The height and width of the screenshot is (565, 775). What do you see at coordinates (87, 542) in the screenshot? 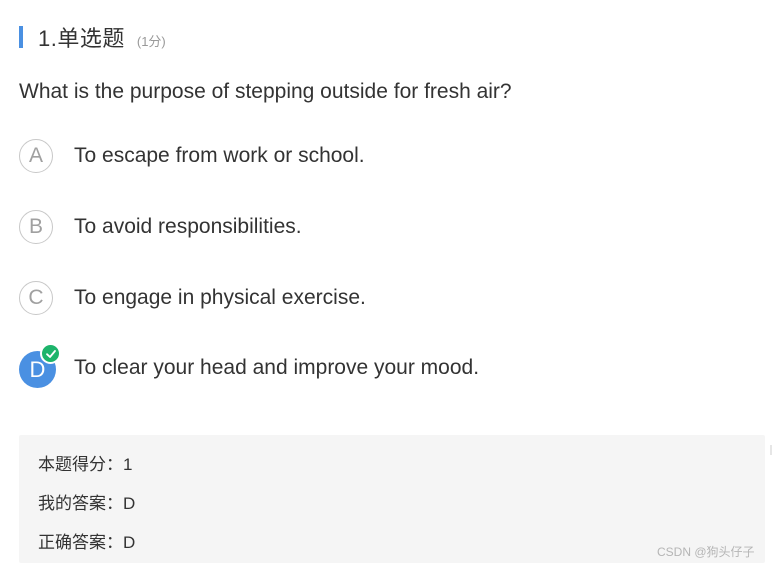
I see `correct-answer-line: 正确答案：D` at bounding box center [87, 542].